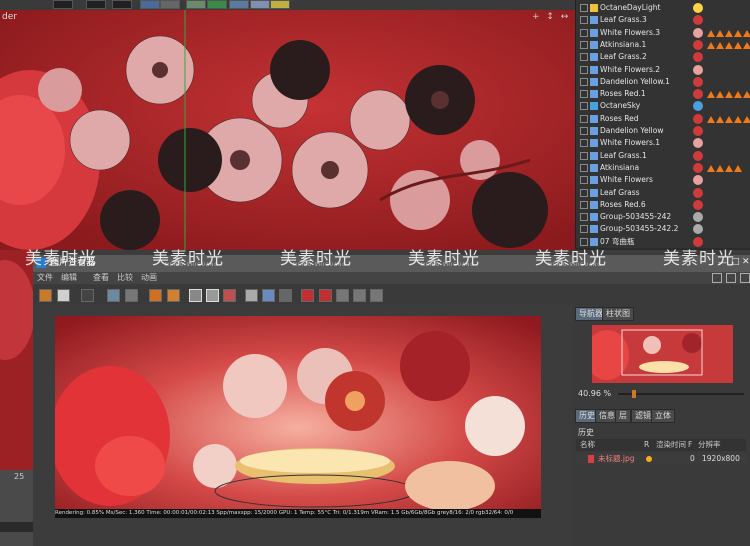  What do you see at coordinates (587, 445) in the screenshot?
I see `col-name: 名称` at bounding box center [587, 445].